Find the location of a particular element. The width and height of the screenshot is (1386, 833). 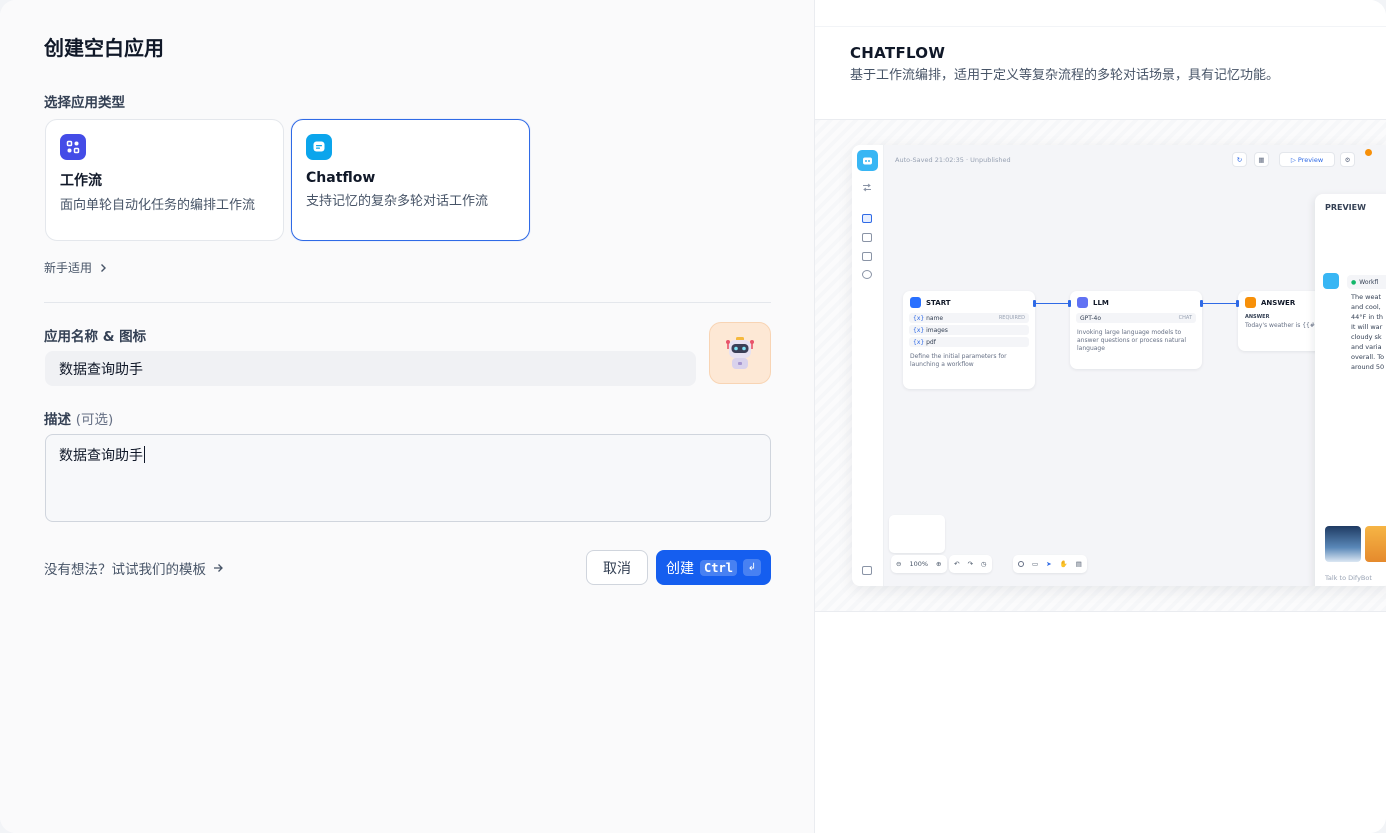

start-var-row: {x} pdf is located at coordinates (969, 342).